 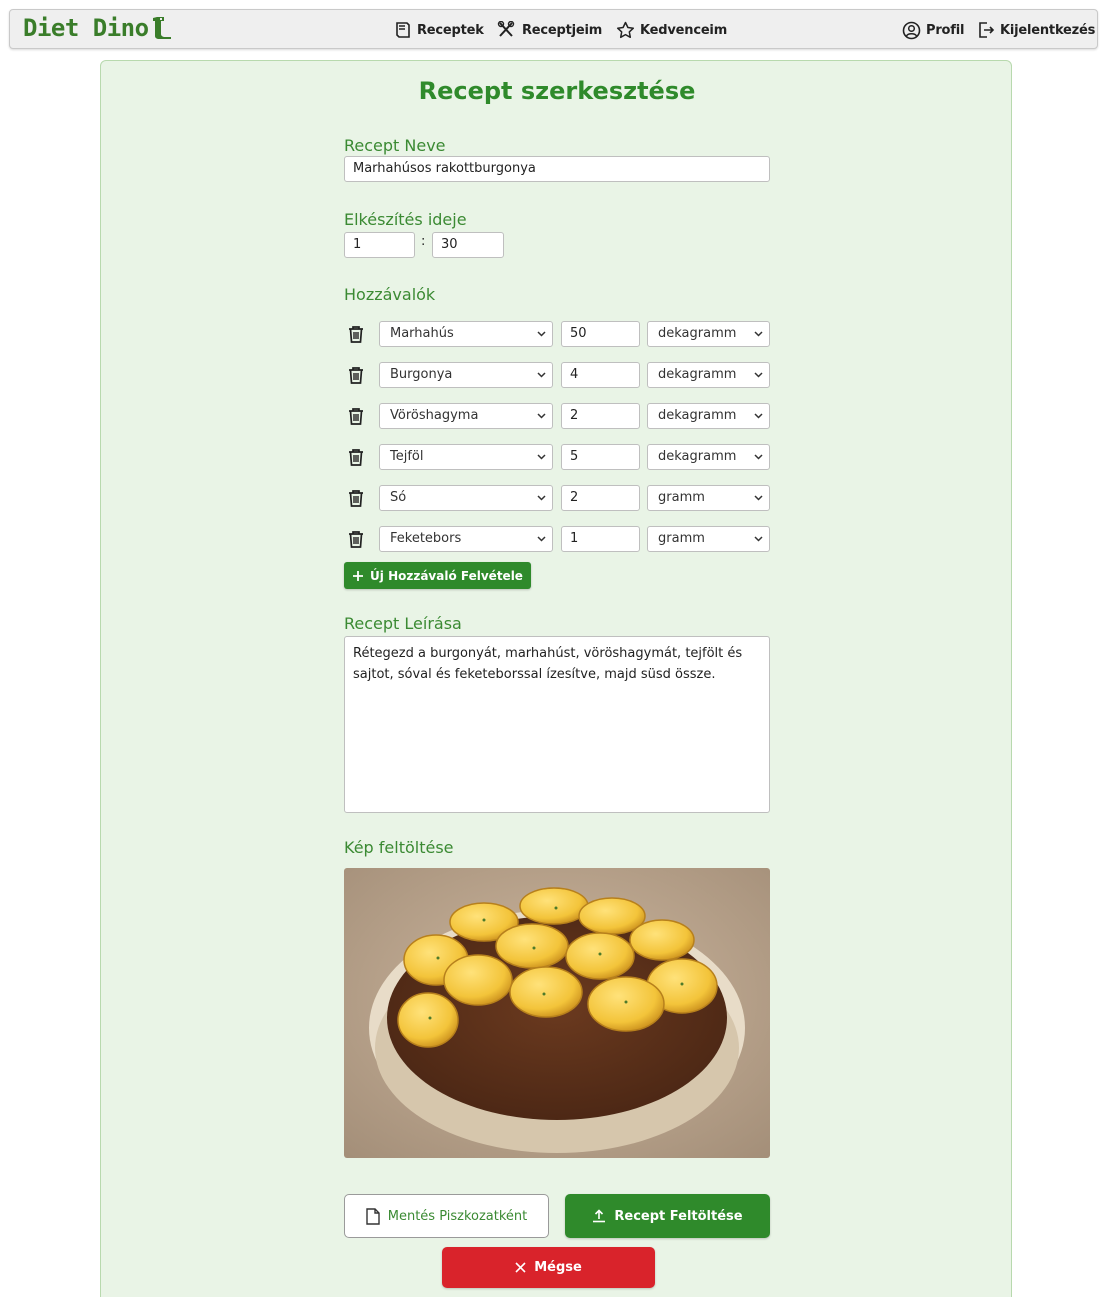 I want to click on ingredient-name-value: Vöröshagyma, so click(x=434, y=415).